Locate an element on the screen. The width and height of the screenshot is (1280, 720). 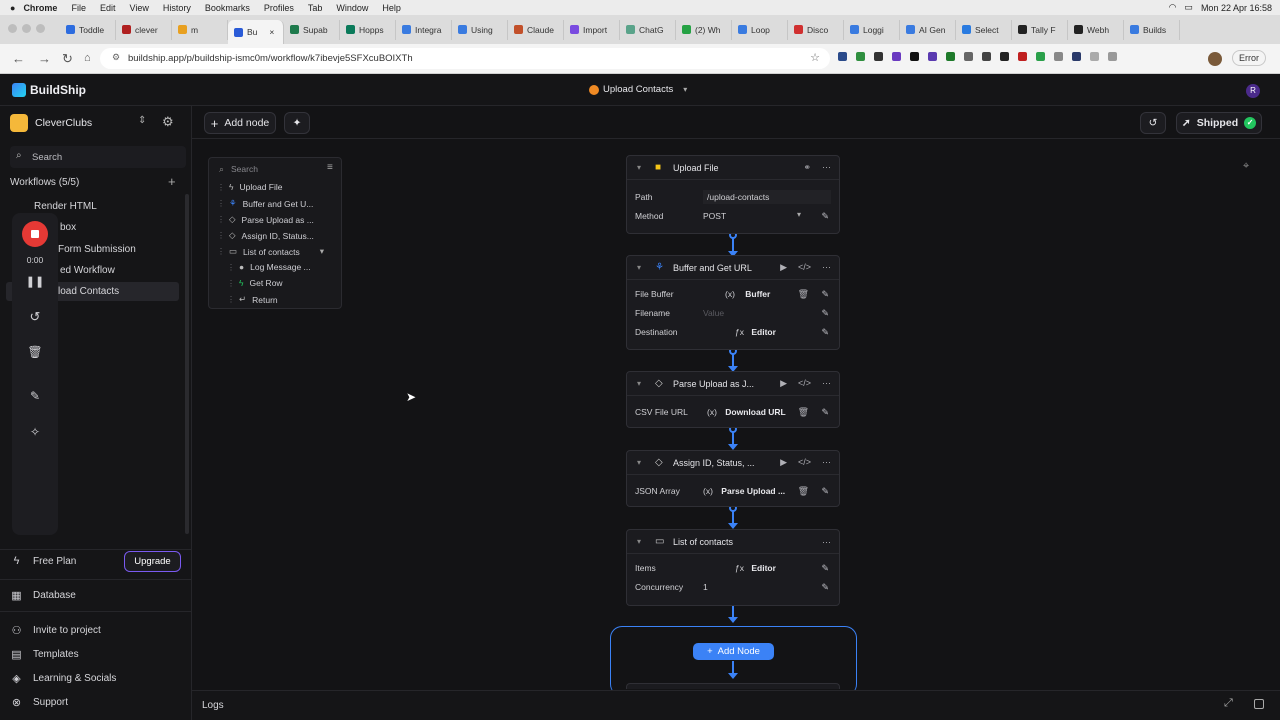
browser-tab: Hopps is located at coordinates (368, 29).